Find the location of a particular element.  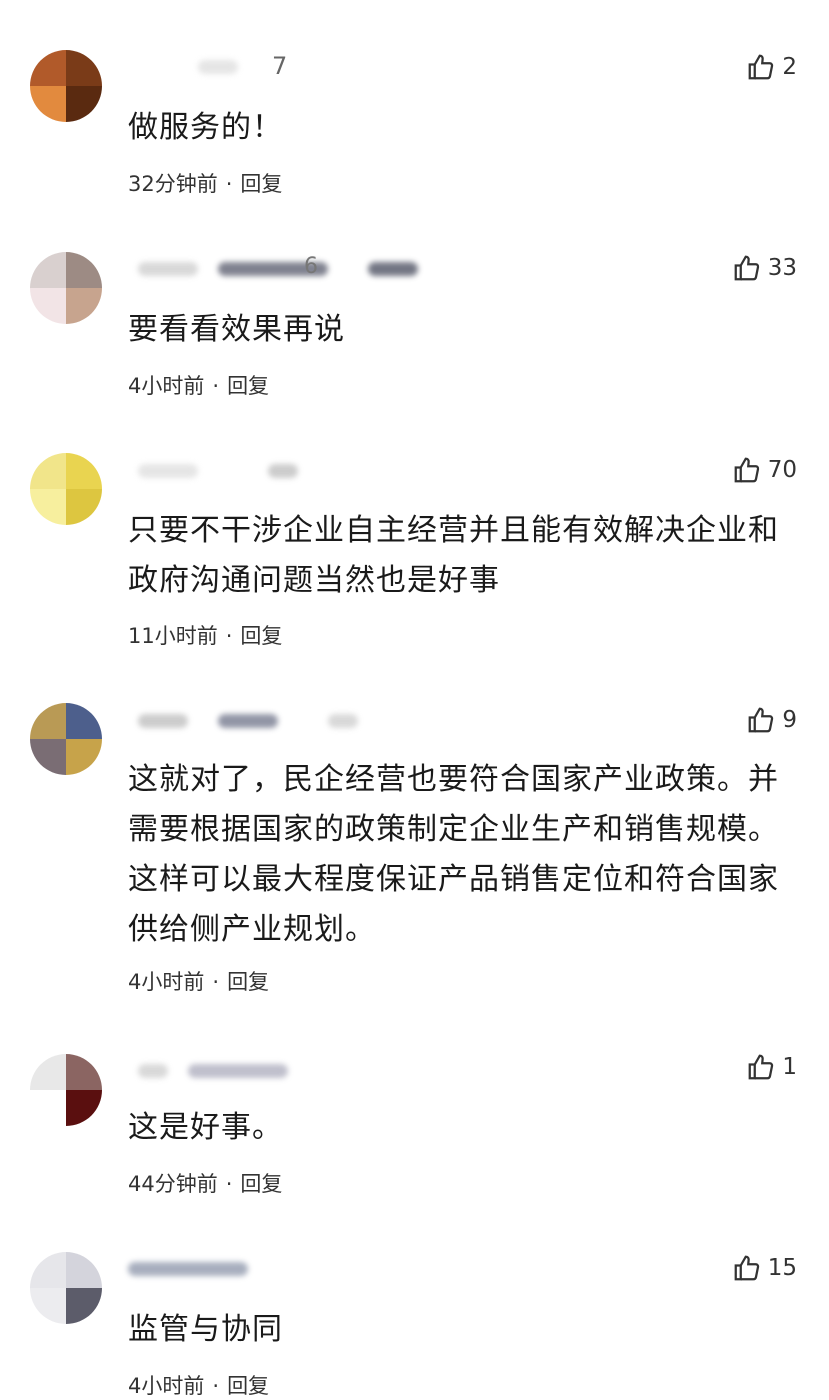

comment-meta: 32分钟前 · 回复 is located at coordinates (205, 184).